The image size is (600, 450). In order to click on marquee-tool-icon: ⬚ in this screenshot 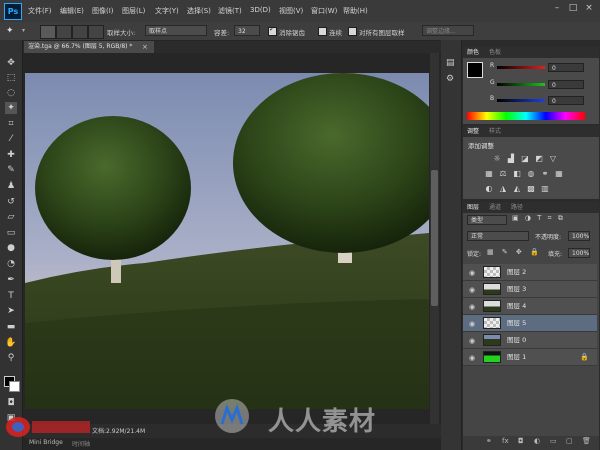, I will do `click(11, 78)`.